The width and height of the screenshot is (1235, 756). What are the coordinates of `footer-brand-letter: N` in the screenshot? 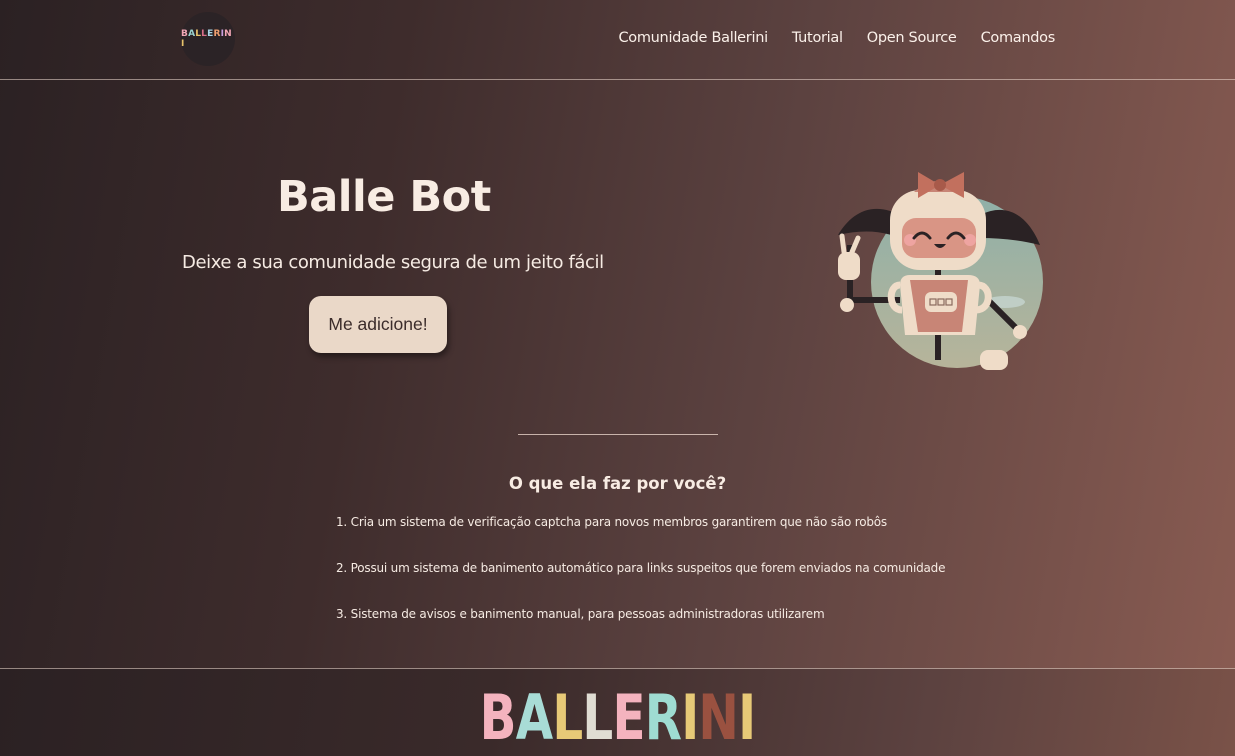 It's located at (718, 717).